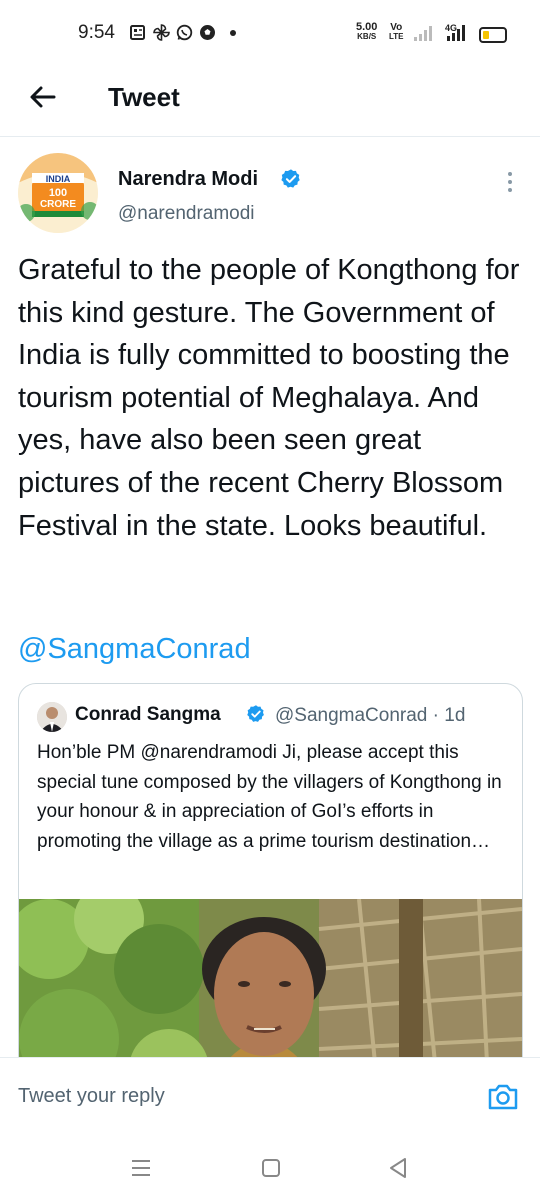  Describe the element at coordinates (370, 716) in the screenshot. I see `quoted-author-handle: @SangmaConrad · 1d` at that location.